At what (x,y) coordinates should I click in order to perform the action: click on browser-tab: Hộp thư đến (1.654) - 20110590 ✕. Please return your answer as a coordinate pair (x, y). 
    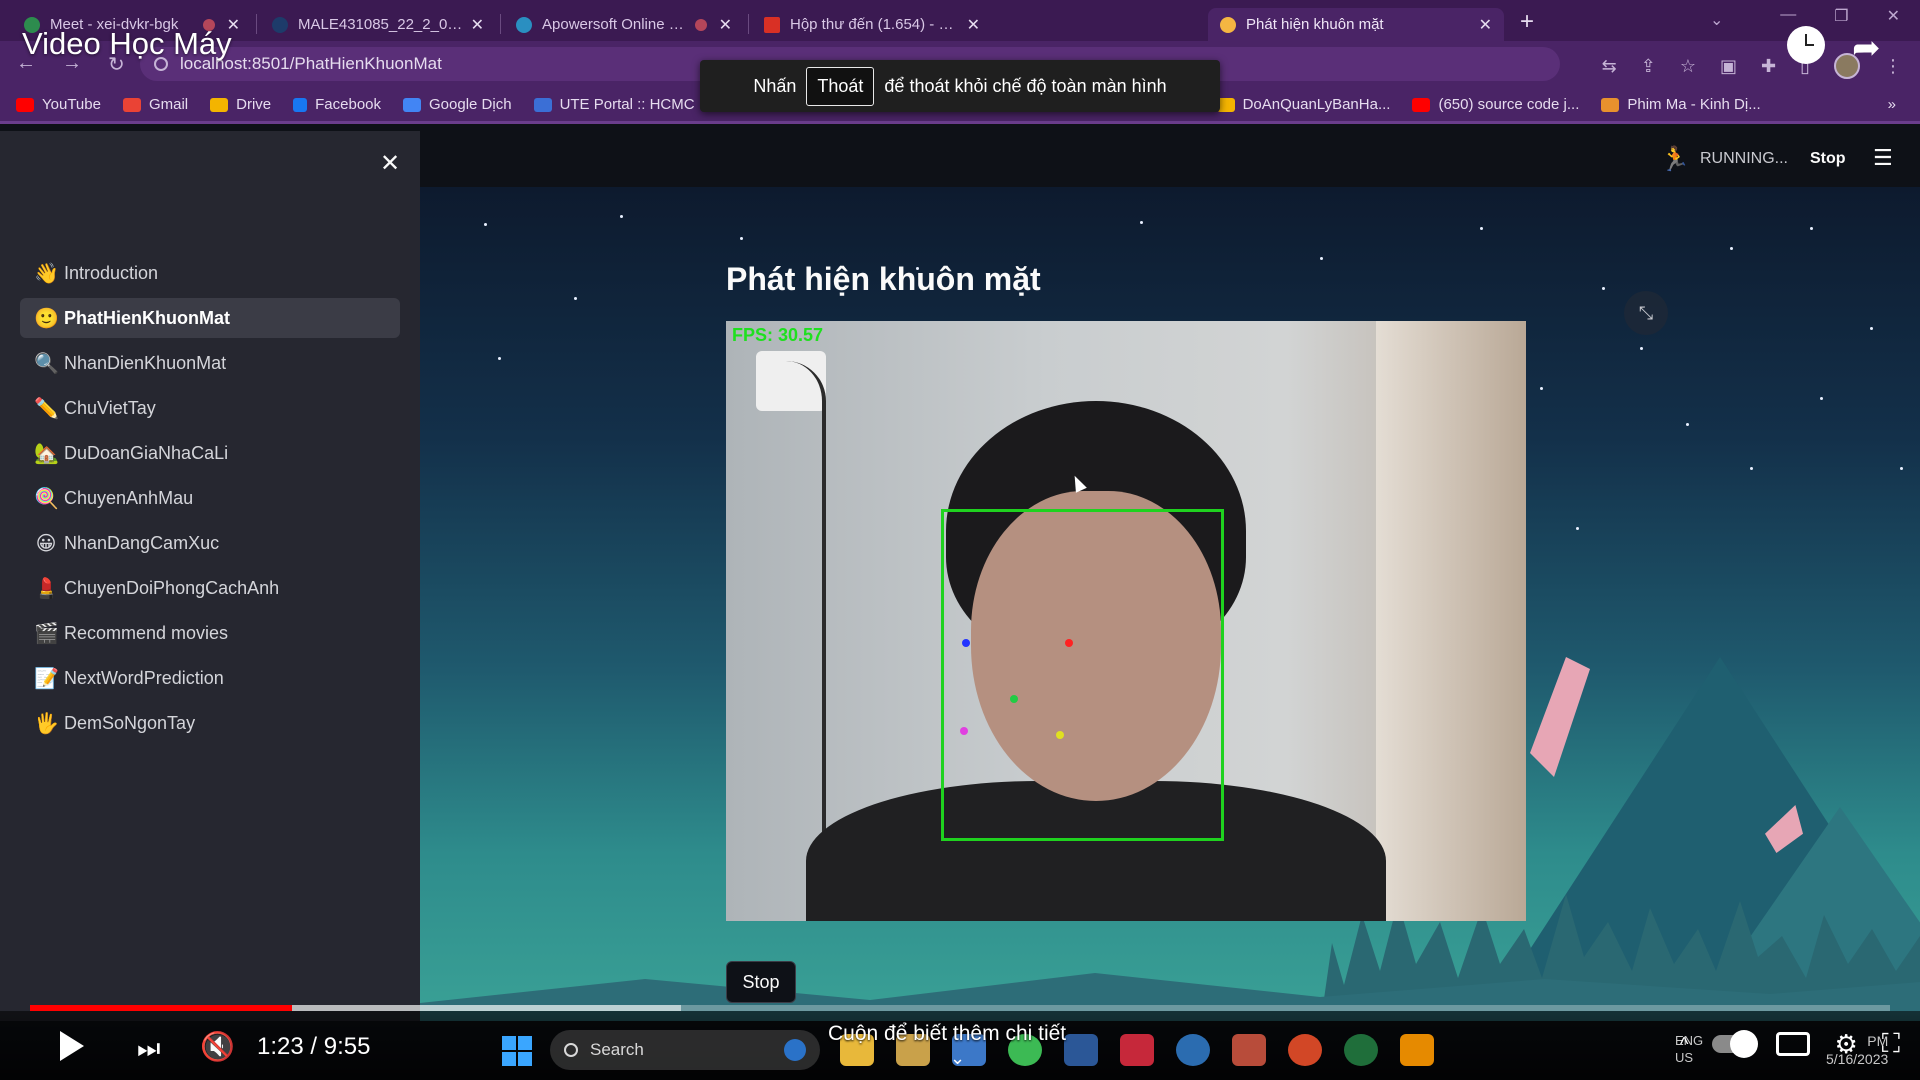
    Looking at the image, I should click on (872, 24).